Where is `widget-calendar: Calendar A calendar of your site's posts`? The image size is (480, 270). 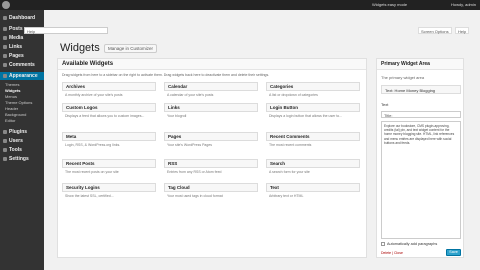 widget-calendar: Calendar A calendar of your site's posts is located at coordinates (211, 90).